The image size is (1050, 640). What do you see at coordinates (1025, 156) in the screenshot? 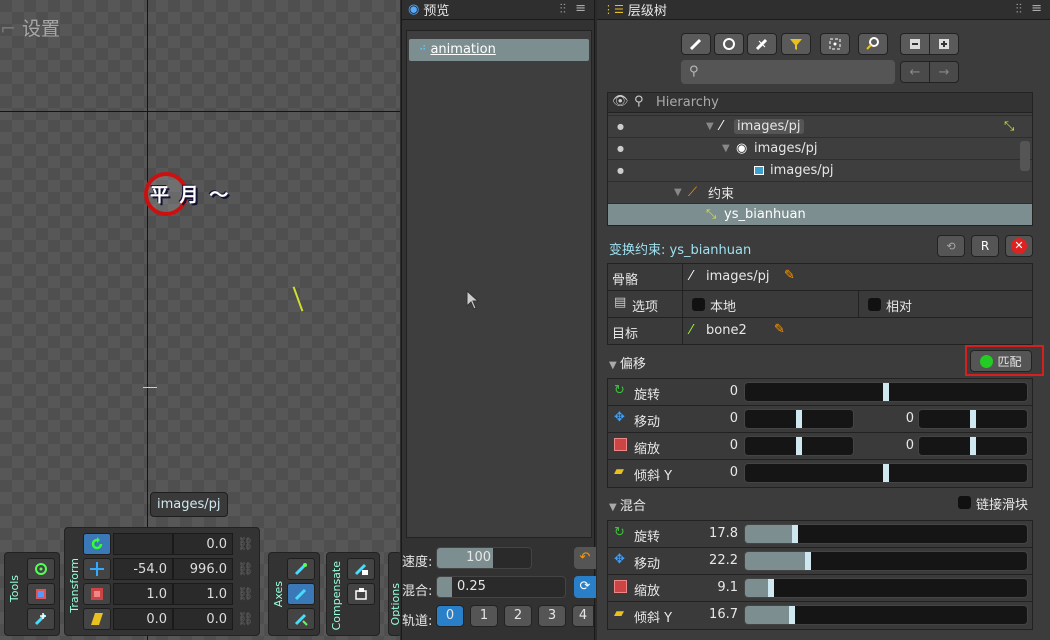
I see `tree-scrollbar` at bounding box center [1025, 156].